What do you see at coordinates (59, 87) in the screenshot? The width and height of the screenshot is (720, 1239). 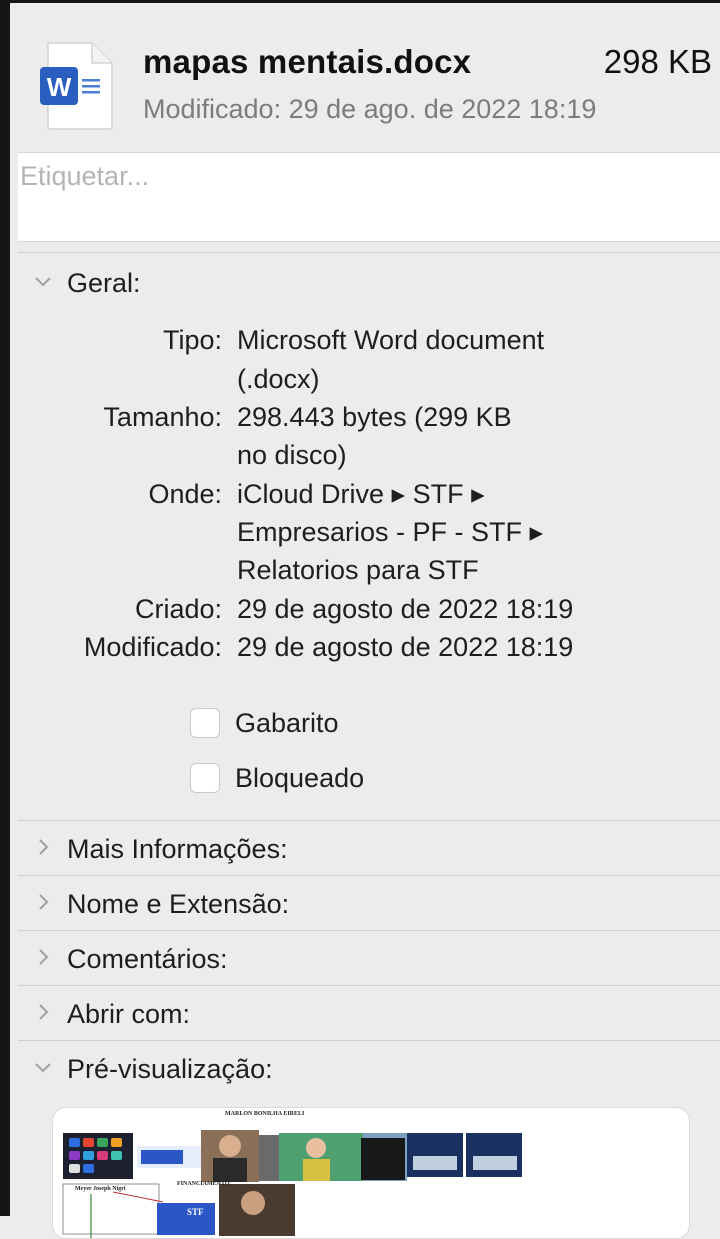 I see `word-letter: W` at bounding box center [59, 87].